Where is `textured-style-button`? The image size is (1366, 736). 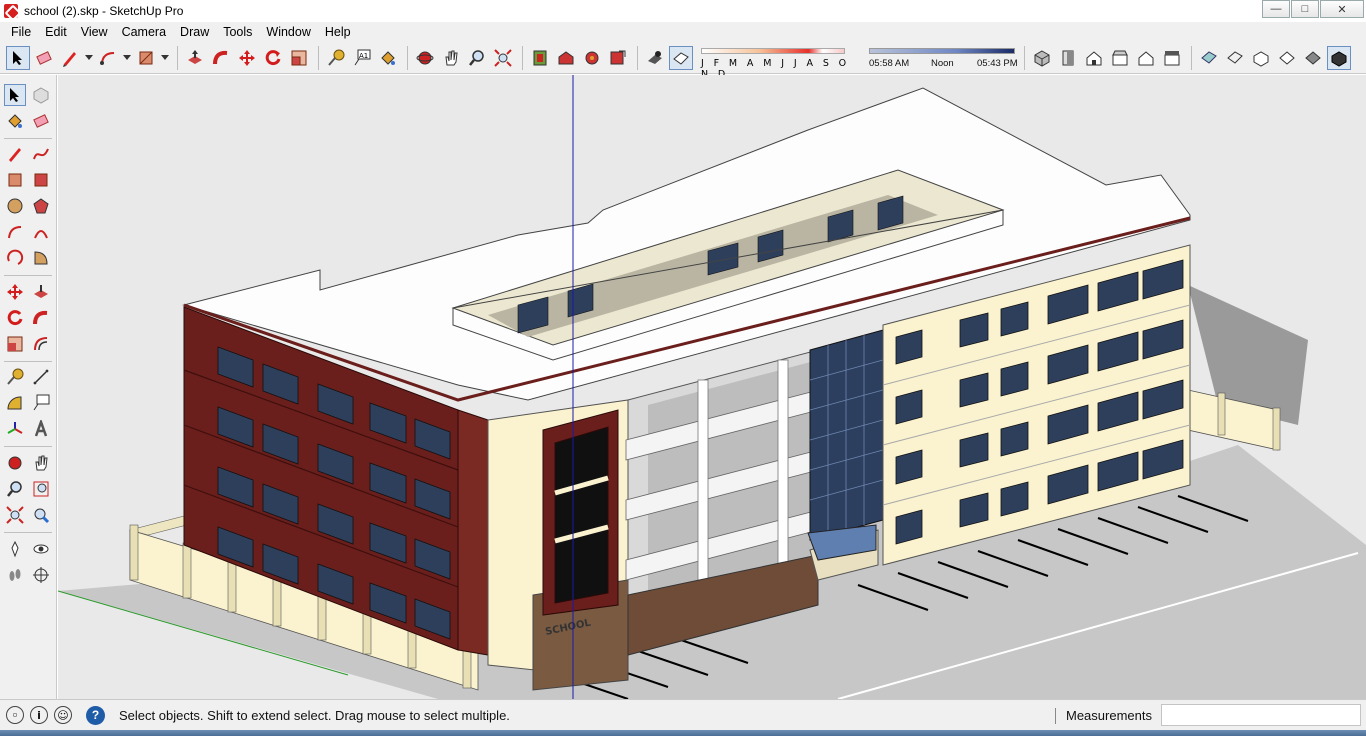 textured-style-button is located at coordinates (1313, 58).